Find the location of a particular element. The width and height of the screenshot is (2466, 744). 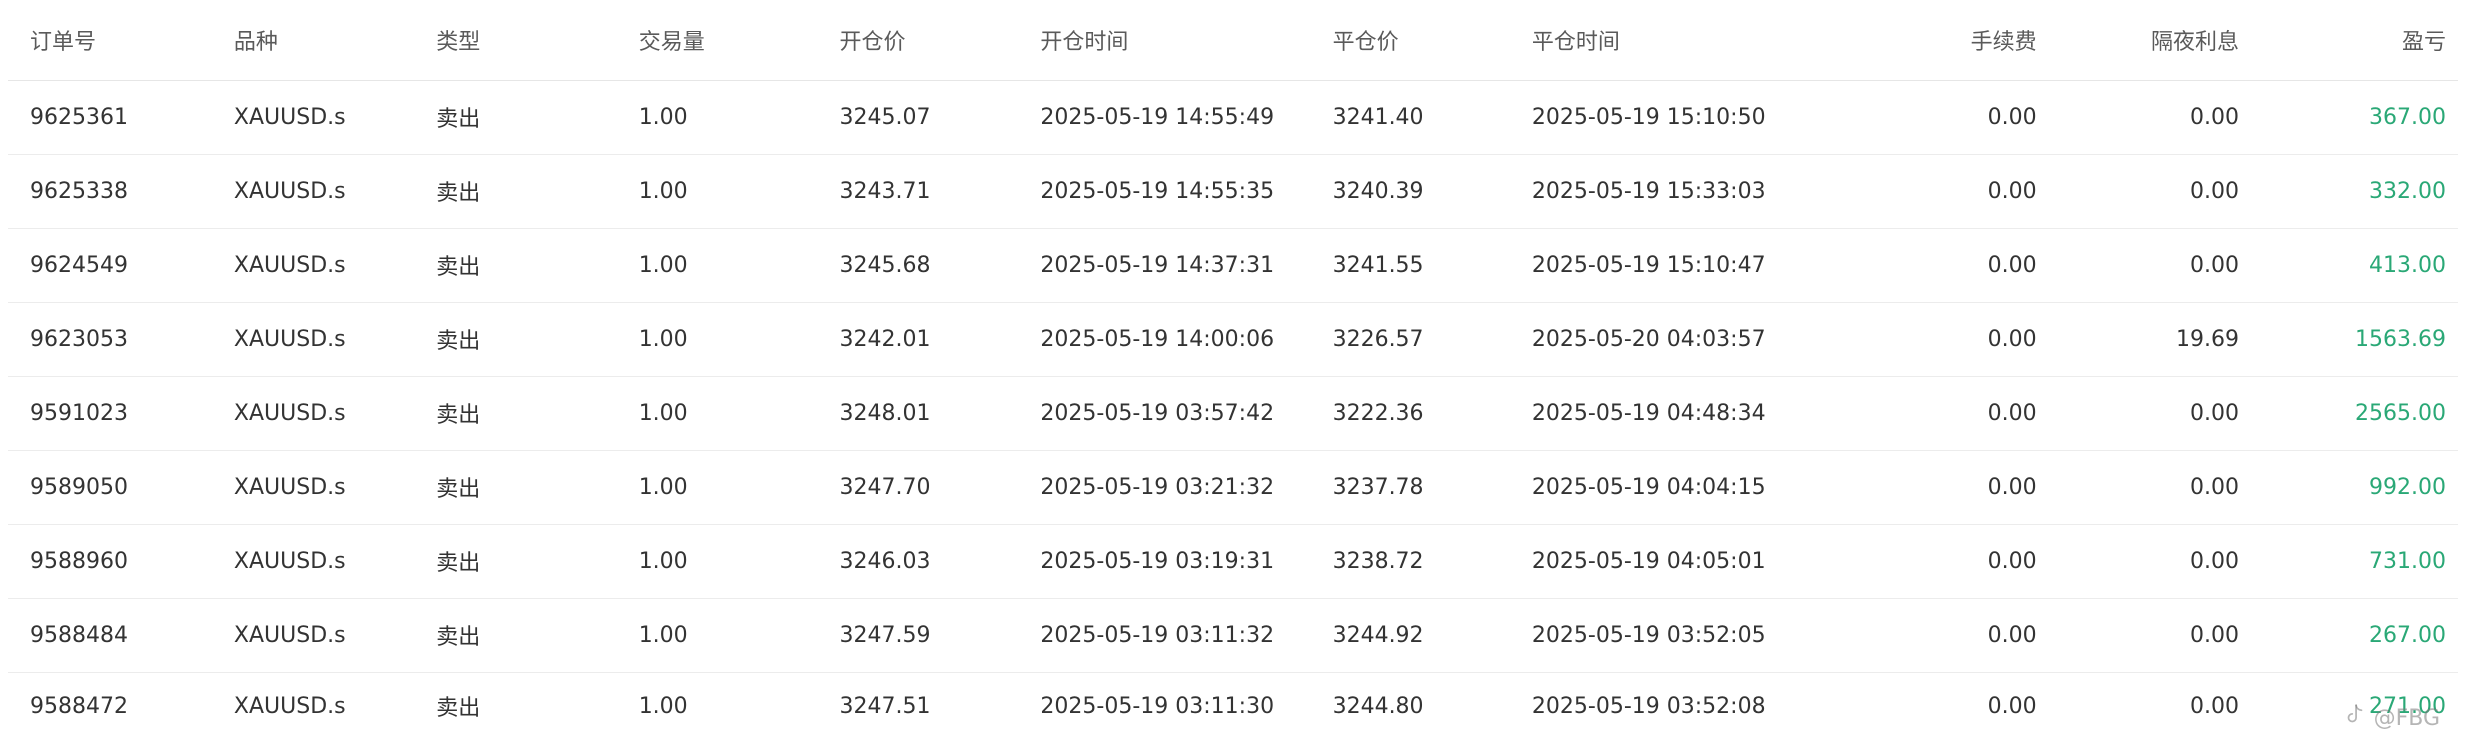

cell-open-time: 2025-05-19 03:19:31 is located at coordinates (1164, 561).